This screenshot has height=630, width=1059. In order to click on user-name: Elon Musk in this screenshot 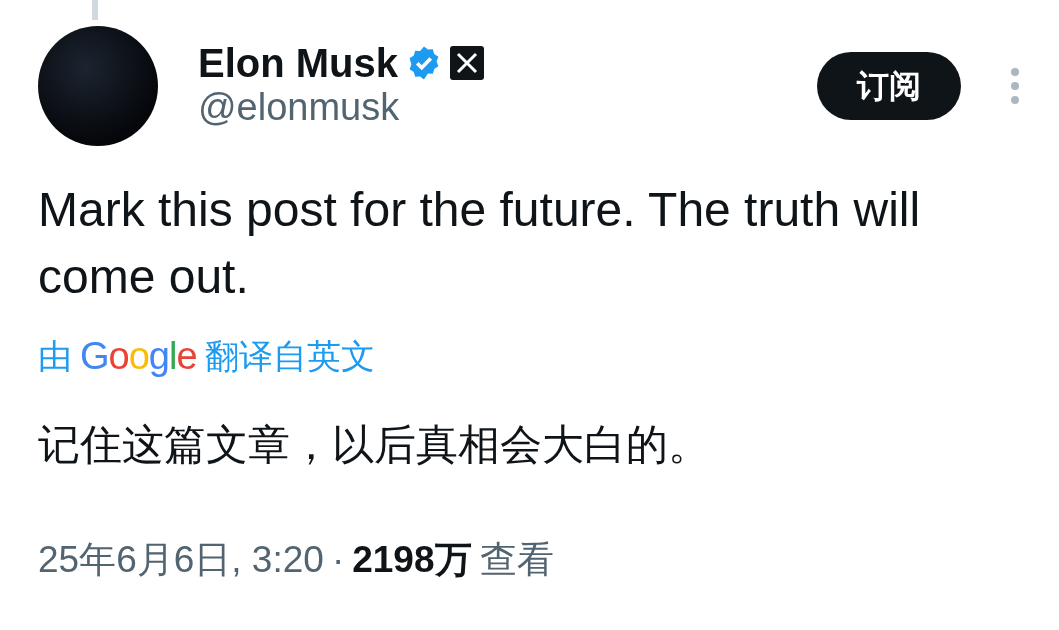, I will do `click(298, 63)`.